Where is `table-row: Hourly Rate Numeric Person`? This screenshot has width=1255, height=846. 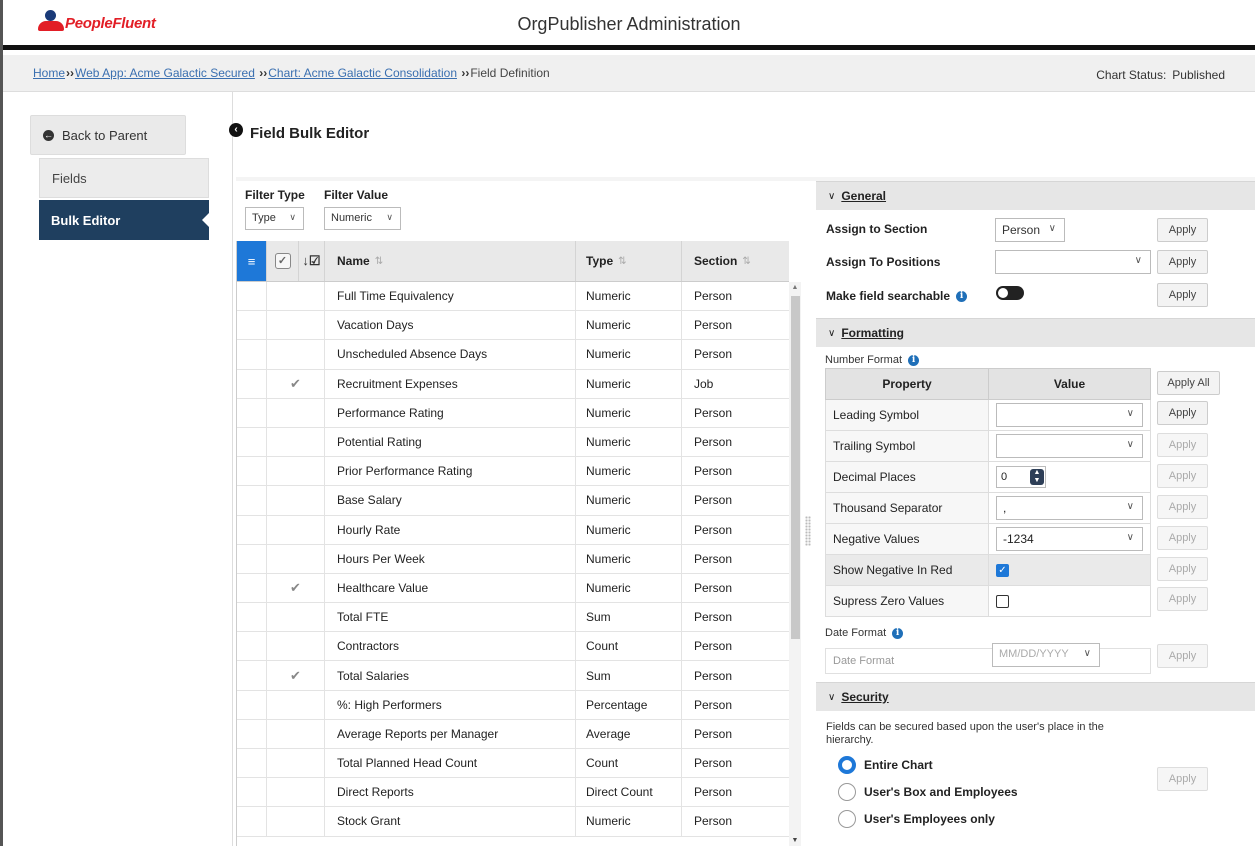
table-row: Hourly Rate Numeric Person is located at coordinates (513, 530).